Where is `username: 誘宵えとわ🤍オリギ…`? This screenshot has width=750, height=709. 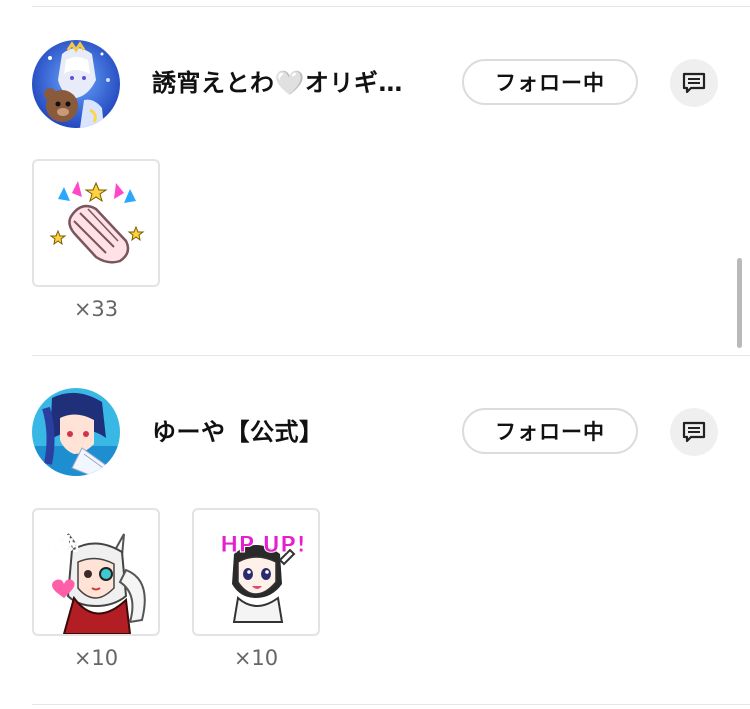
username: 誘宵えとわ🤍オリギ… is located at coordinates (277, 83).